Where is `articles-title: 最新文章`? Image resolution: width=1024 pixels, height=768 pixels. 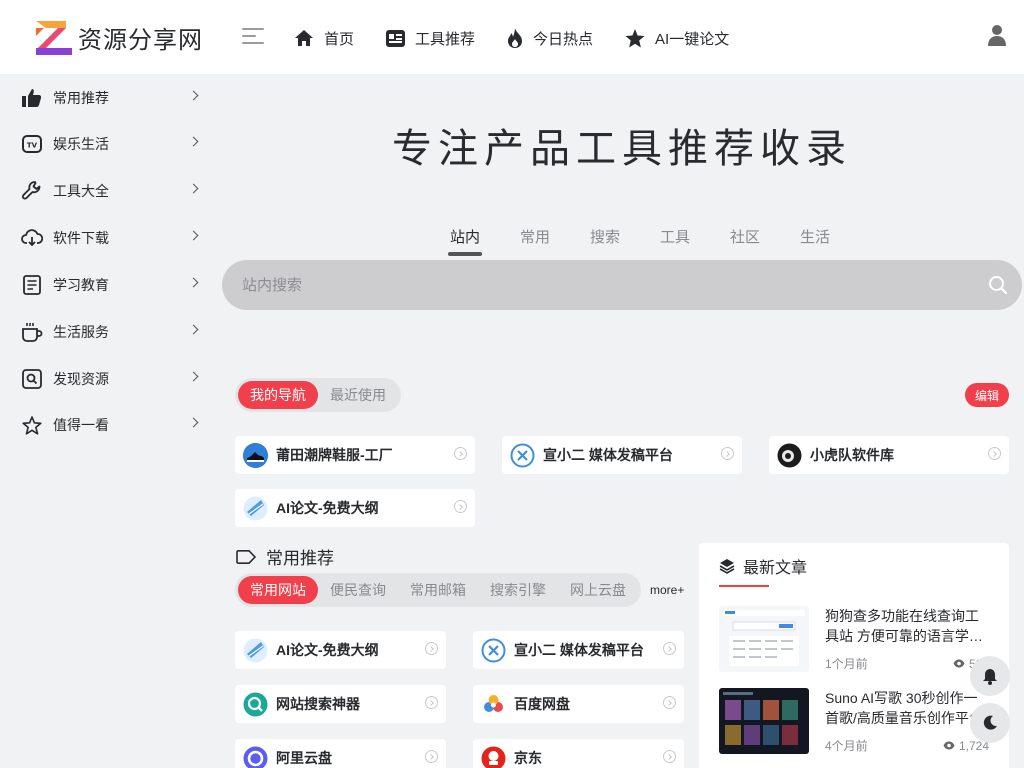 articles-title: 最新文章 is located at coordinates (775, 568).